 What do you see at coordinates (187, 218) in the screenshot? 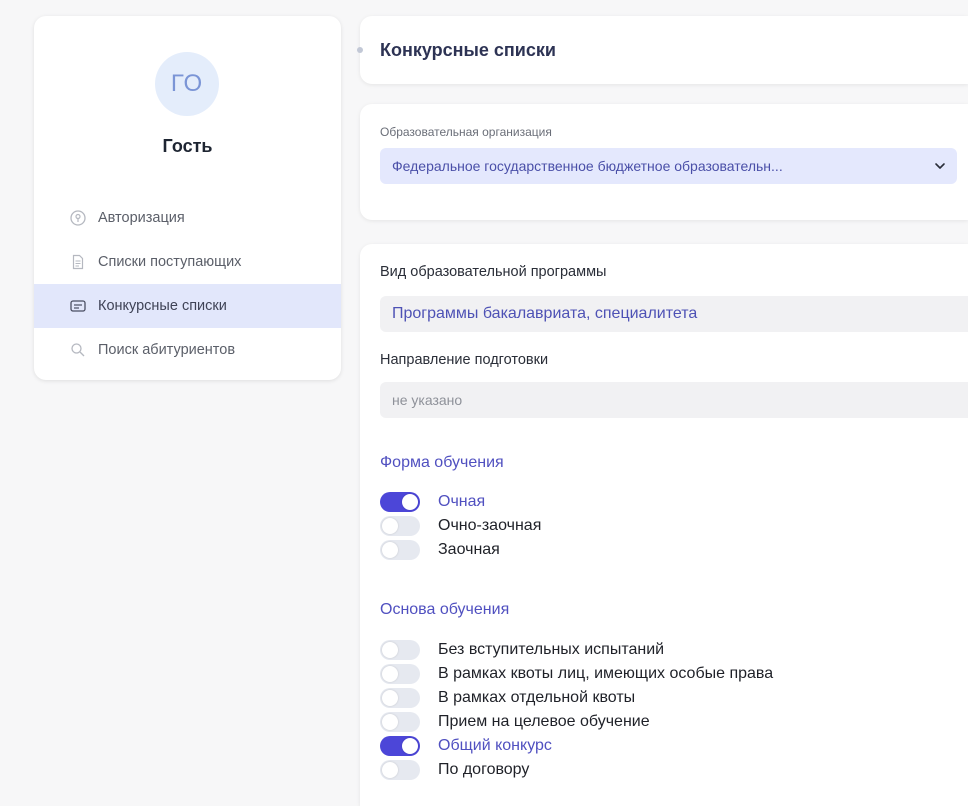
I see `sidebar-item-auth: Авторизация` at bounding box center [187, 218].